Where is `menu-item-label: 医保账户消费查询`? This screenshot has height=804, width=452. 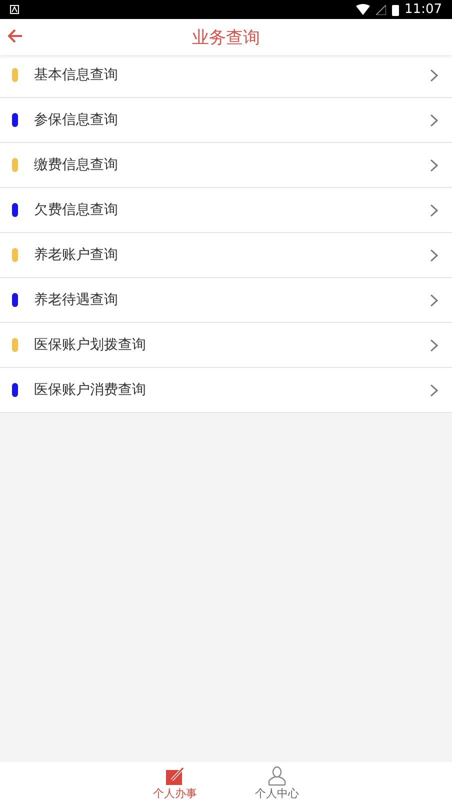 menu-item-label: 医保账户消费查询 is located at coordinates (90, 390).